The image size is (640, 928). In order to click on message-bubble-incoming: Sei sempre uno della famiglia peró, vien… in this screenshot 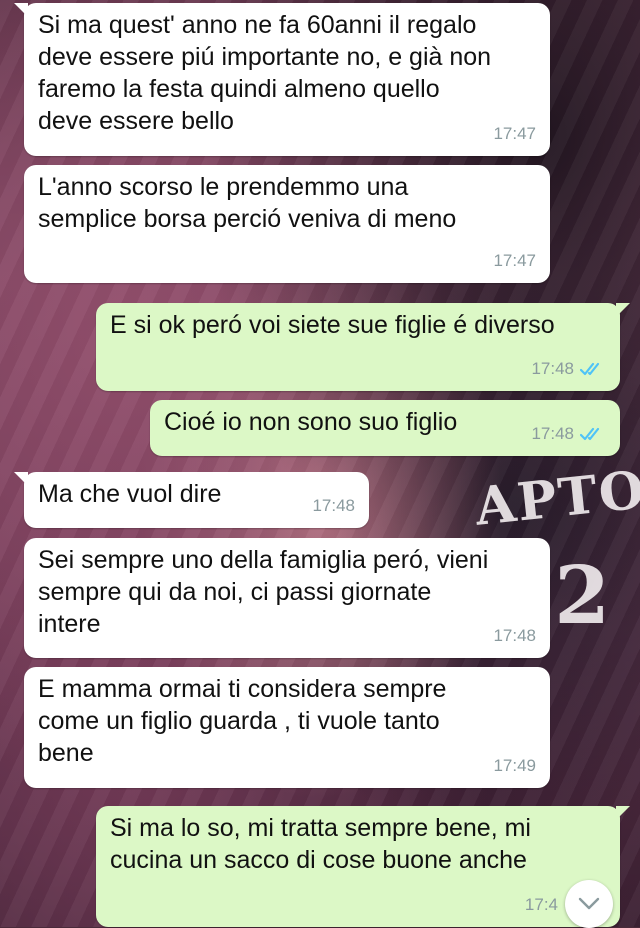, I will do `click(287, 598)`.